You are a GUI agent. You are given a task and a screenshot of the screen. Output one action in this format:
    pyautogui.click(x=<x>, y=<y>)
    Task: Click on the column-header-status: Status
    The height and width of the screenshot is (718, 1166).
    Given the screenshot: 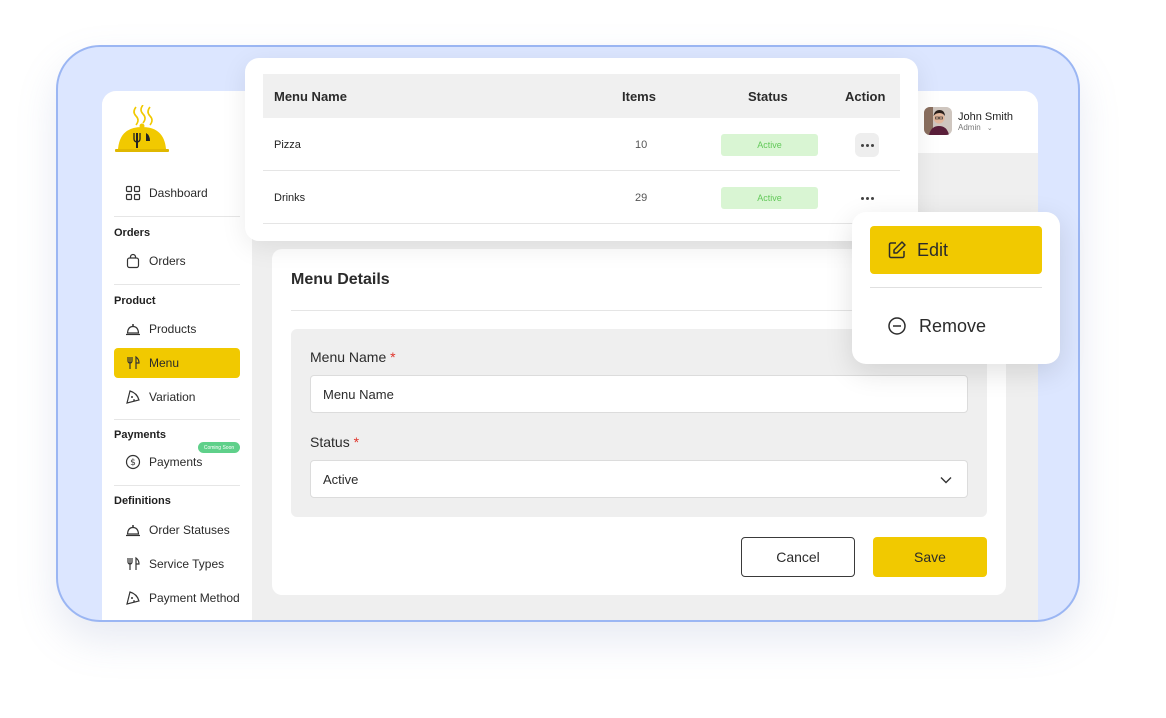 What is the action you would take?
    pyautogui.click(x=768, y=96)
    